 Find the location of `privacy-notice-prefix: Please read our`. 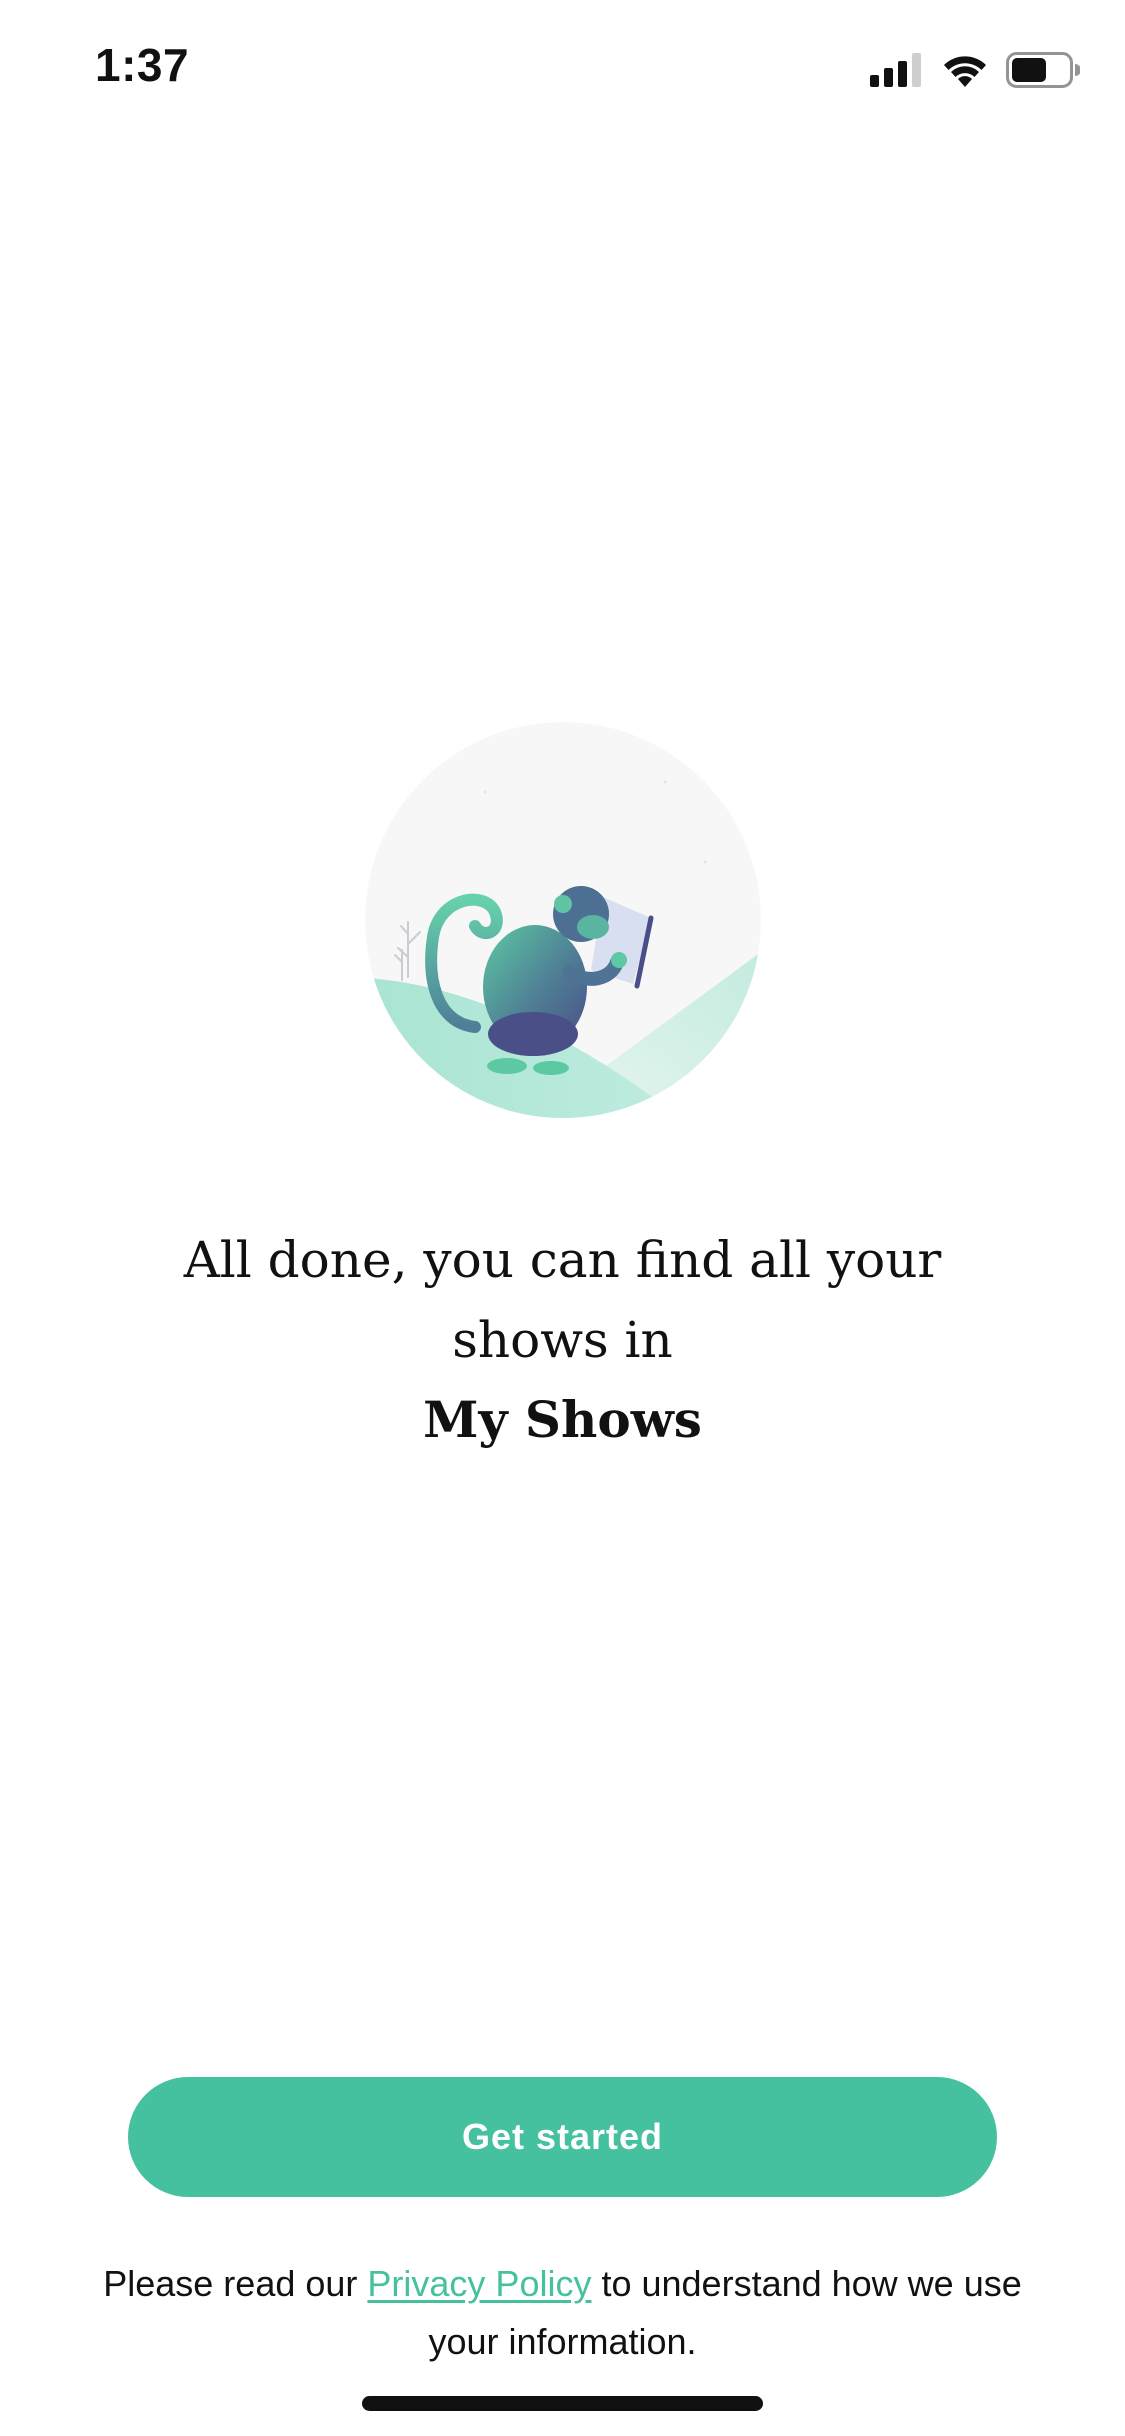

privacy-notice-prefix: Please read our is located at coordinates (235, 2283).